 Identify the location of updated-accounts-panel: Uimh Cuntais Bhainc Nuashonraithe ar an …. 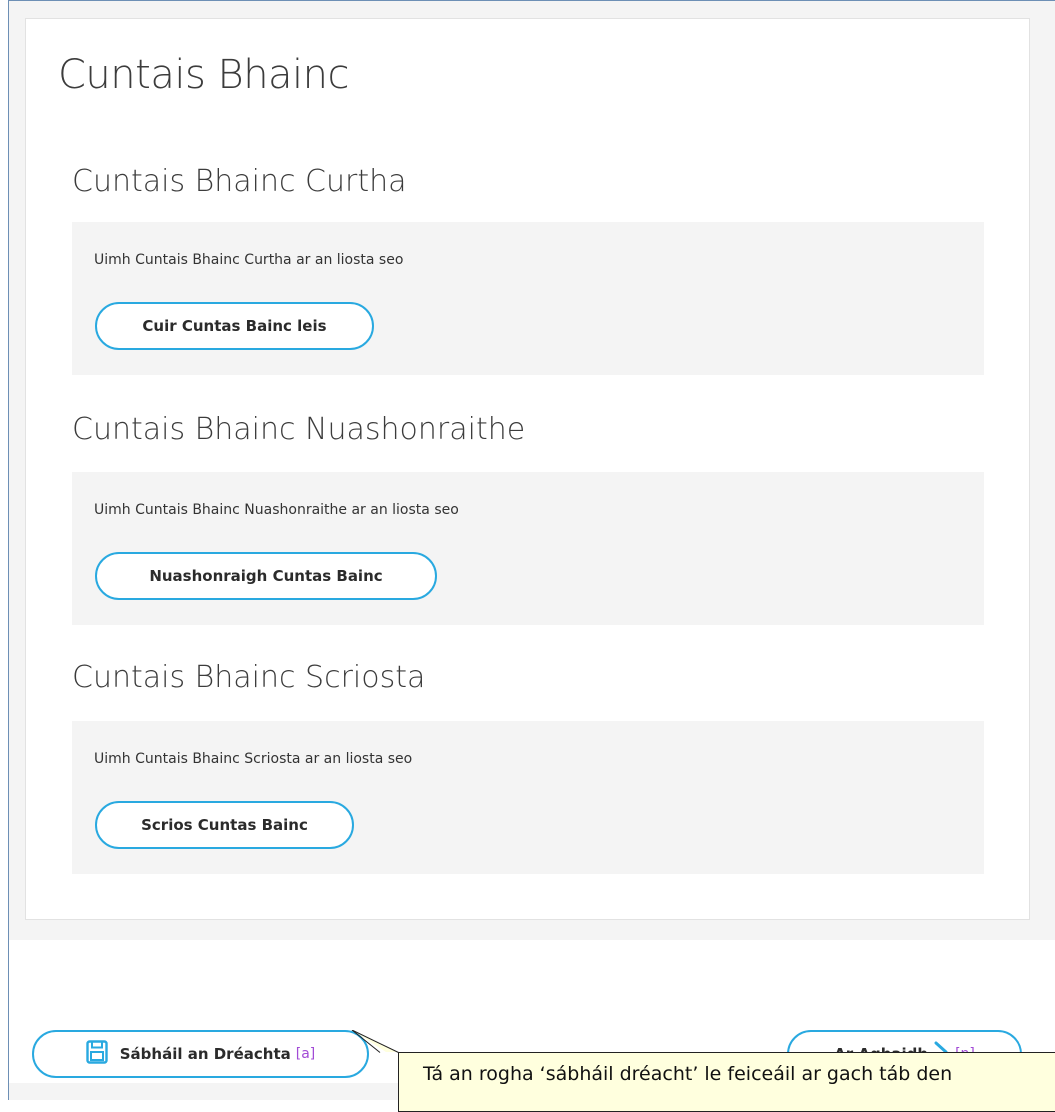
(528, 548).